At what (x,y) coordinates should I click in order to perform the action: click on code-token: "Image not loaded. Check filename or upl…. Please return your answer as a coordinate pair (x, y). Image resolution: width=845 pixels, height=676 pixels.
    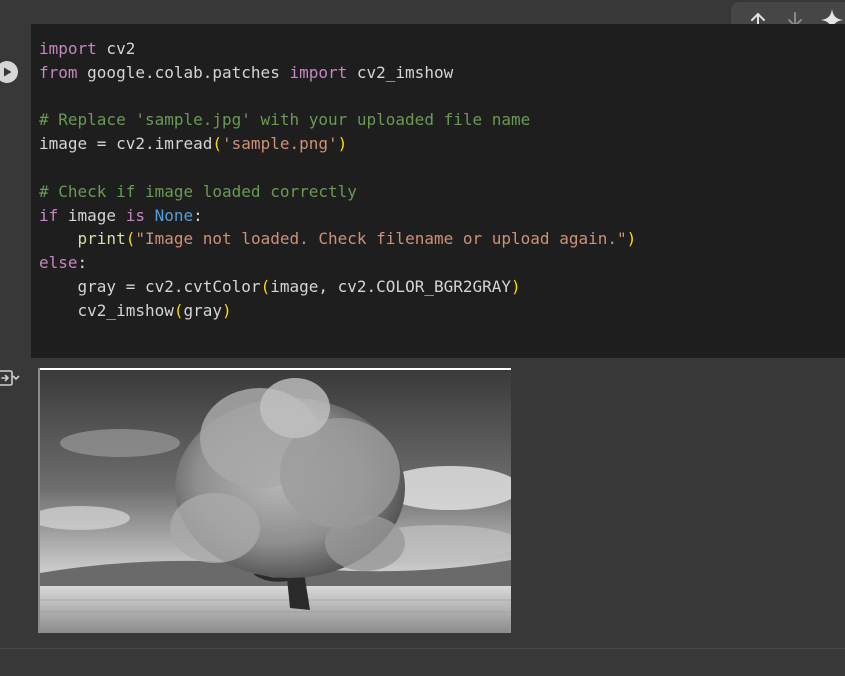
    Looking at the image, I should click on (381, 239).